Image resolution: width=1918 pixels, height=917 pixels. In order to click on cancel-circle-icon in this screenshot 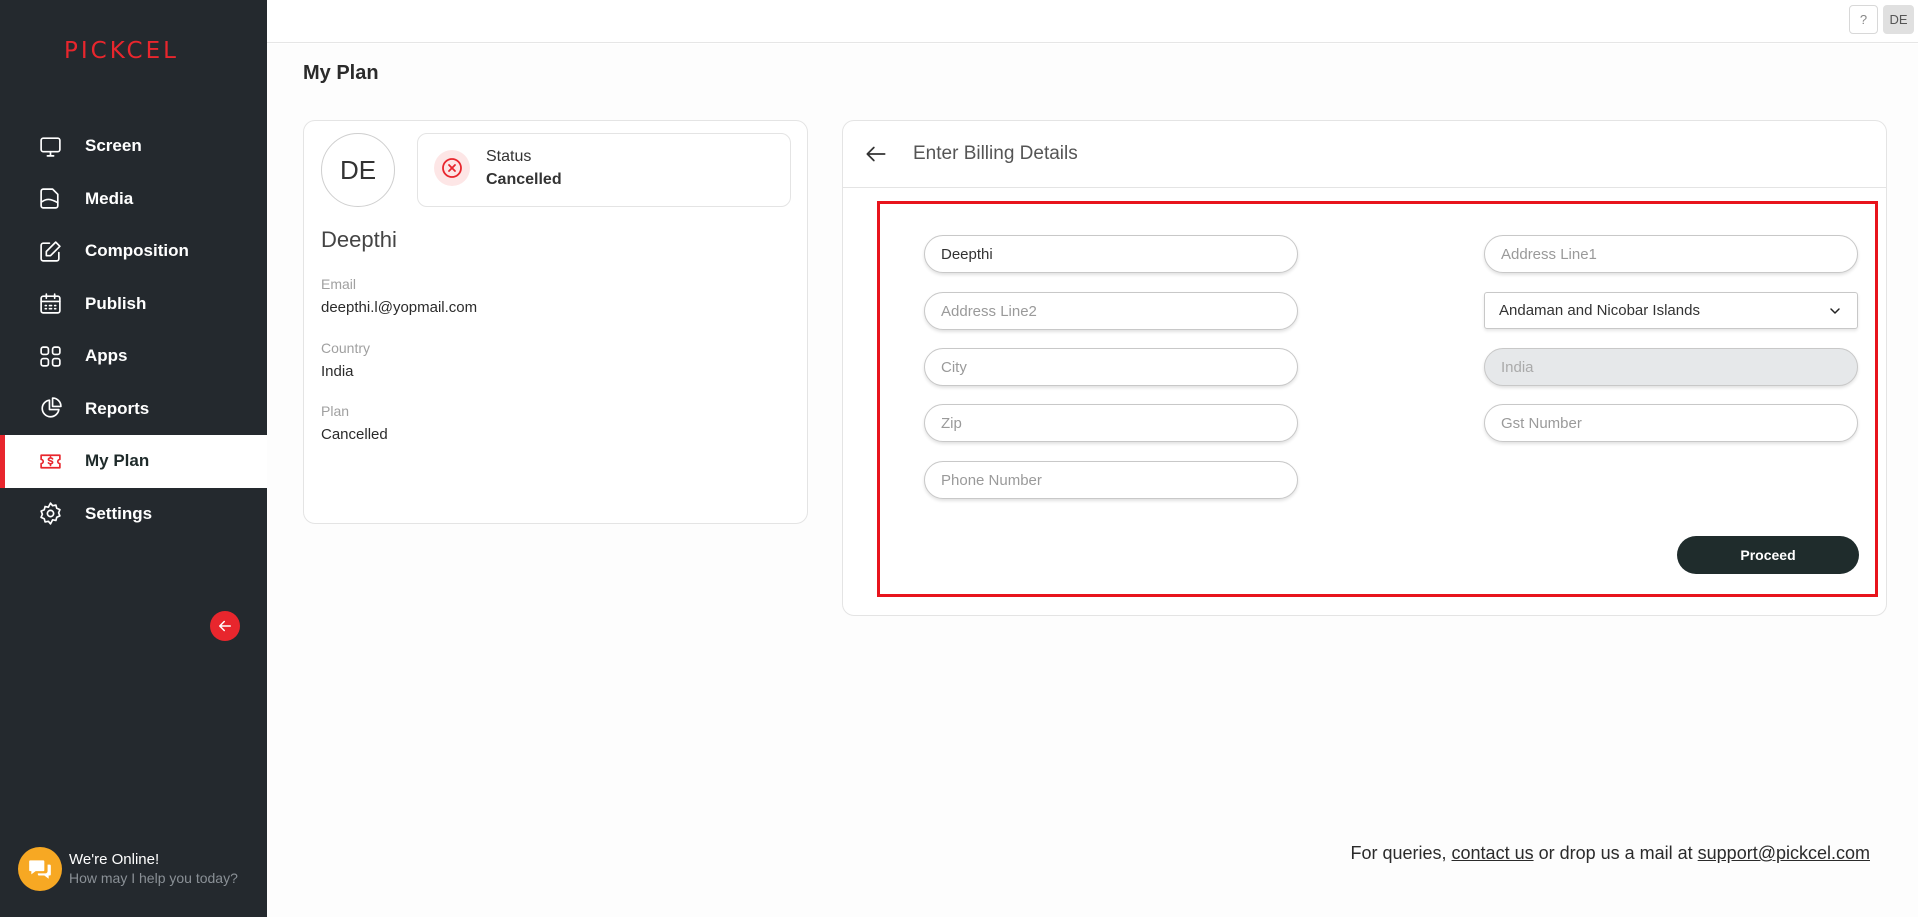, I will do `click(452, 168)`.